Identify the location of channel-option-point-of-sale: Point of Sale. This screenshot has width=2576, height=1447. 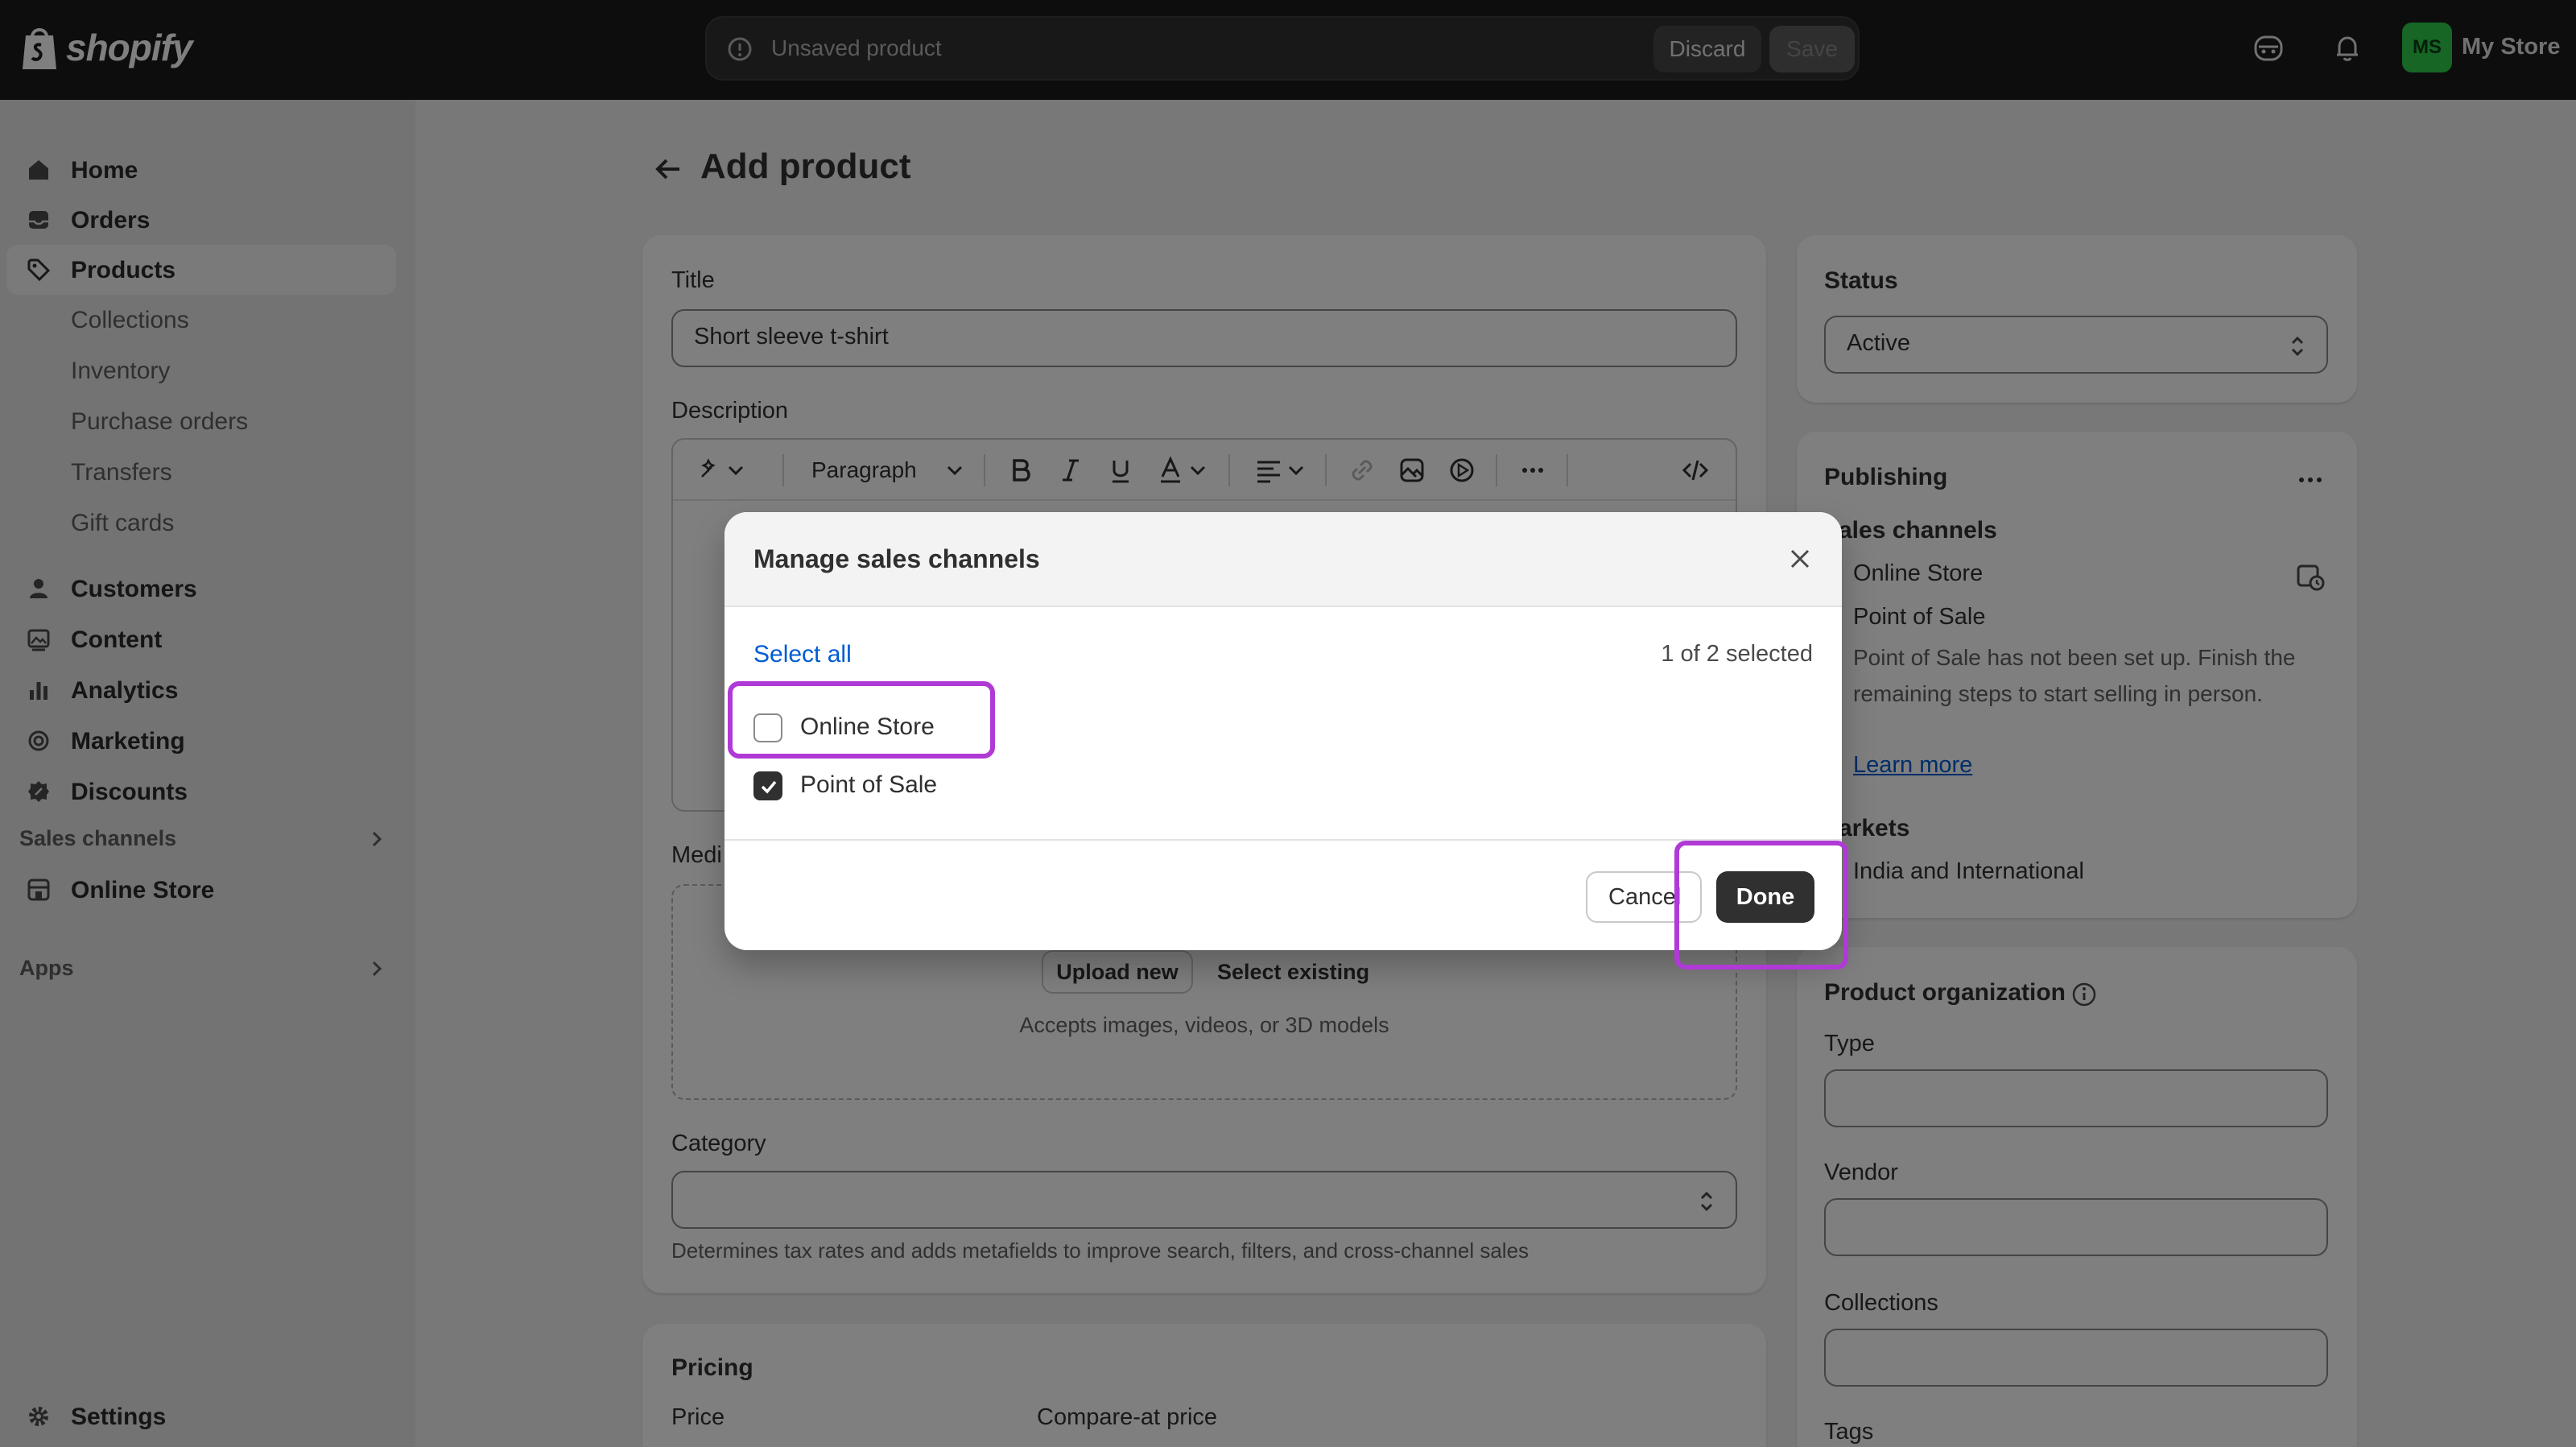
(874, 785).